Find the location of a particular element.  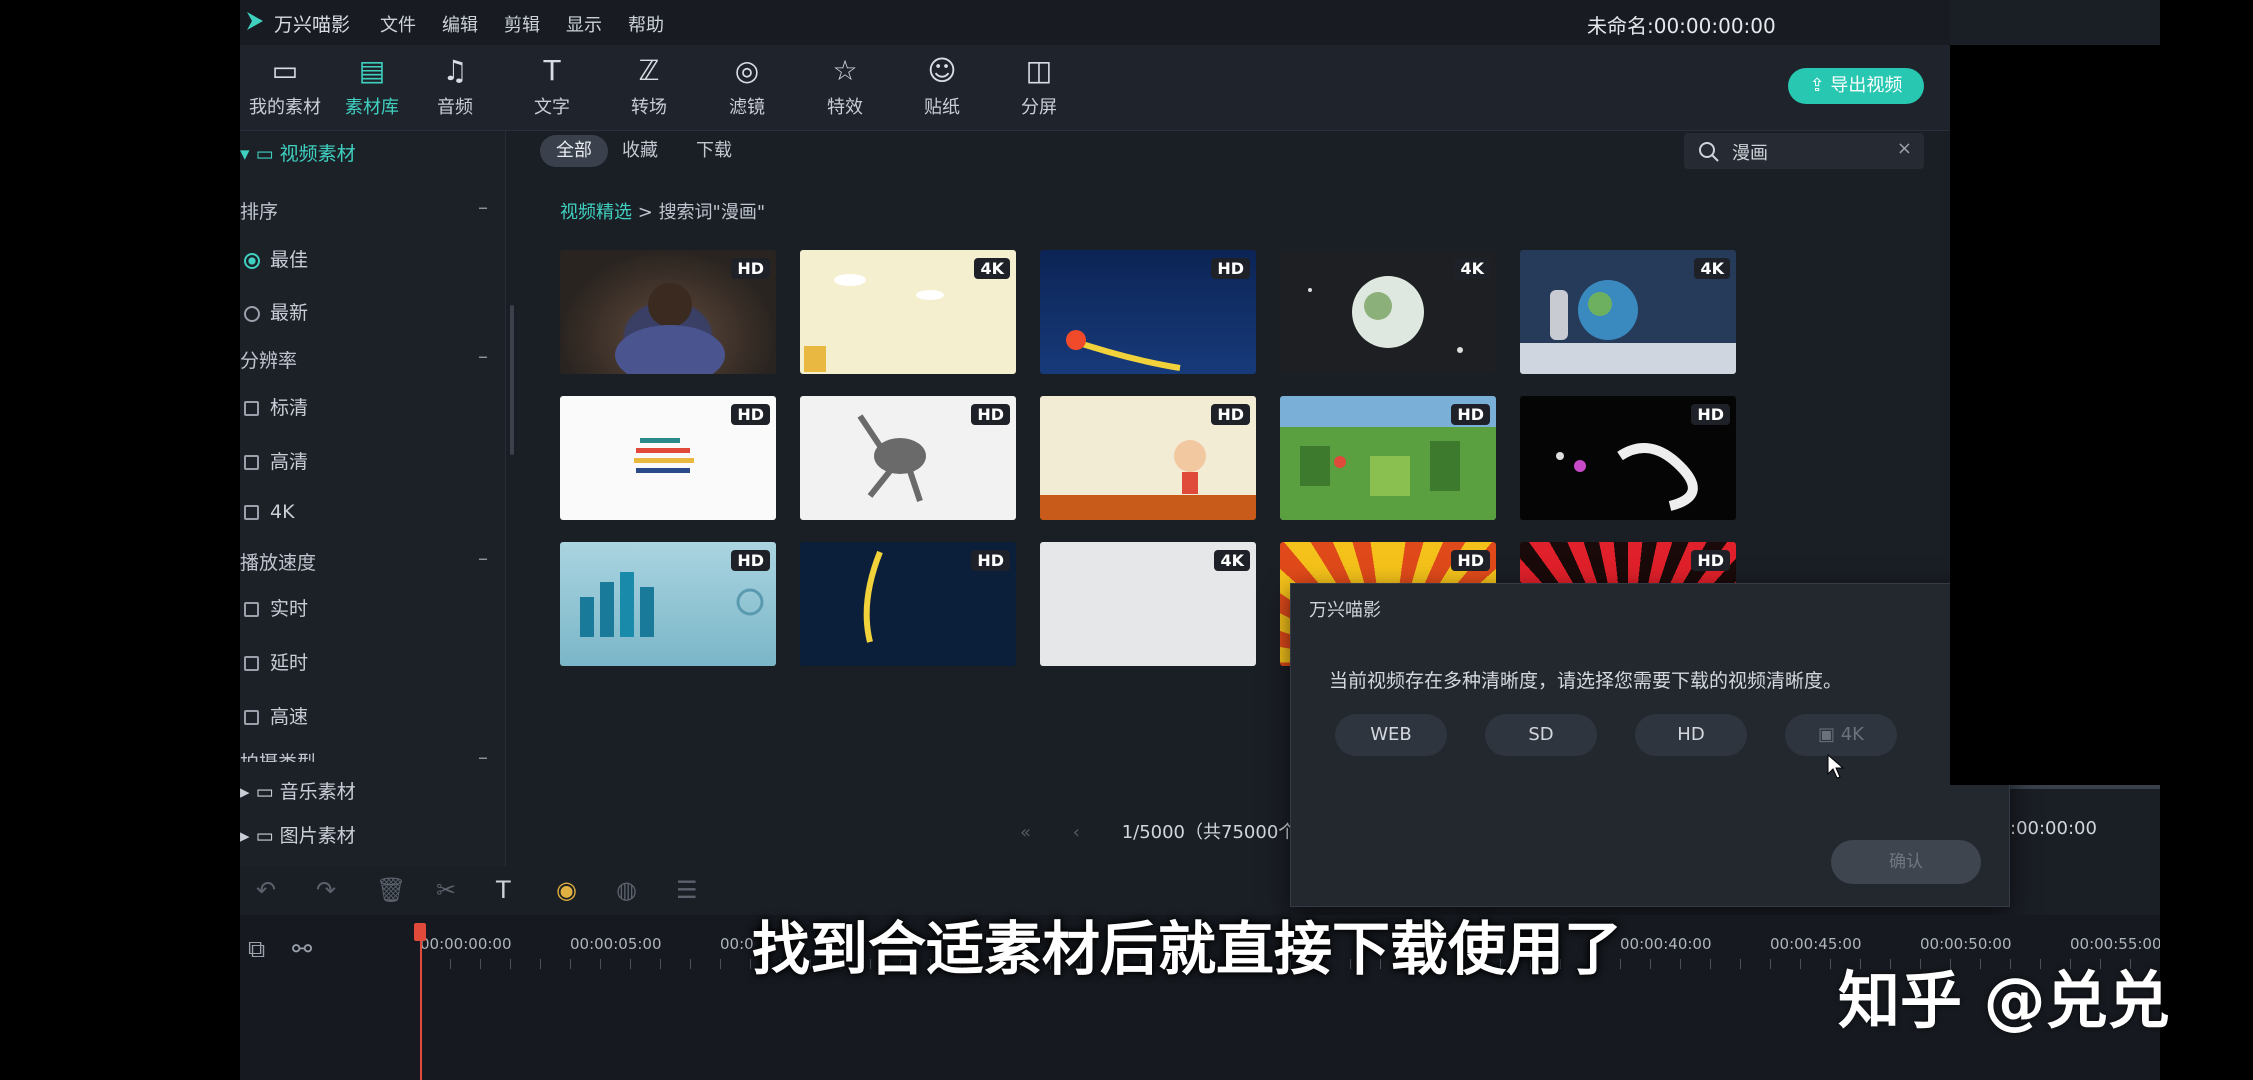

color-icon: ◍ is located at coordinates (626, 890).